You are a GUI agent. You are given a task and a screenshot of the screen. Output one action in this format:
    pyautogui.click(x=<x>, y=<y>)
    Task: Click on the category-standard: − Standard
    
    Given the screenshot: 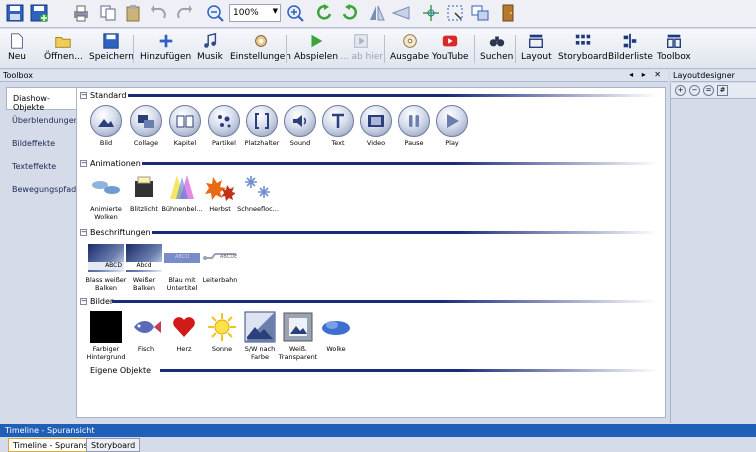 What is the action you would take?
    pyautogui.click(x=370, y=95)
    